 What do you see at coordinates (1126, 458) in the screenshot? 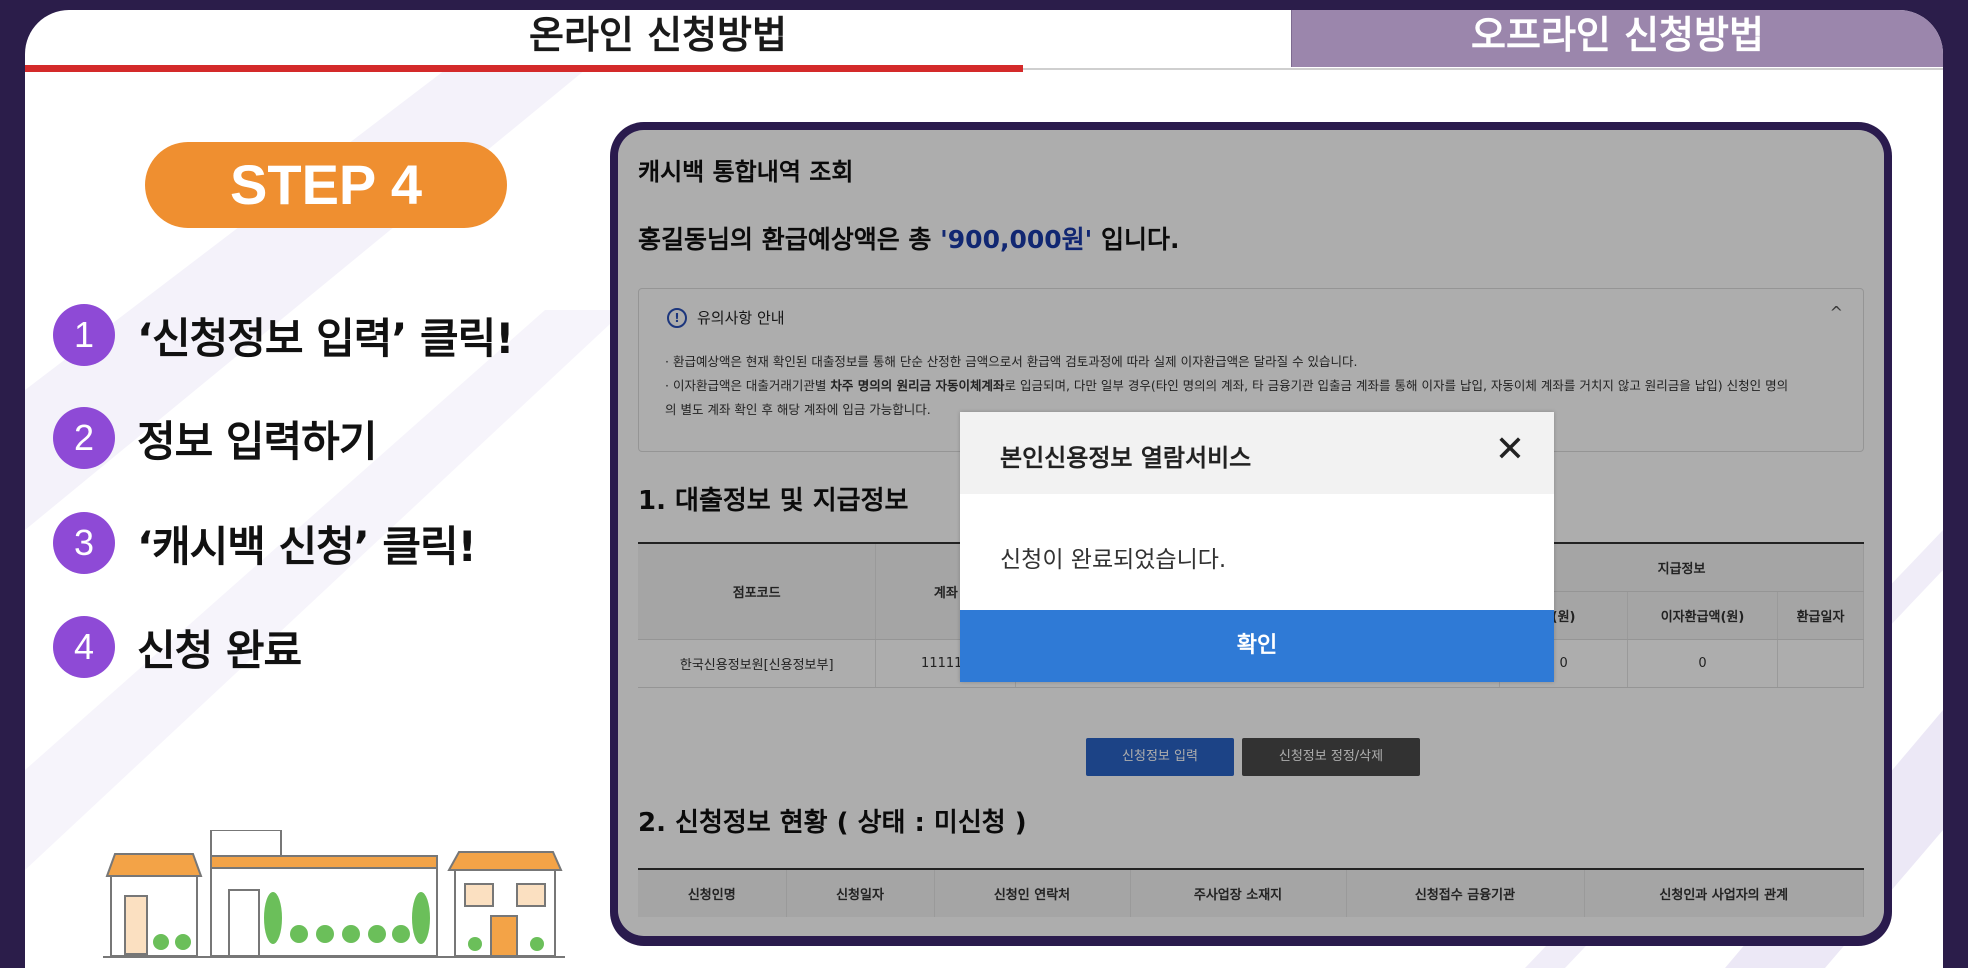
I see `modal-title: 본인신용정보 열람서비스` at bounding box center [1126, 458].